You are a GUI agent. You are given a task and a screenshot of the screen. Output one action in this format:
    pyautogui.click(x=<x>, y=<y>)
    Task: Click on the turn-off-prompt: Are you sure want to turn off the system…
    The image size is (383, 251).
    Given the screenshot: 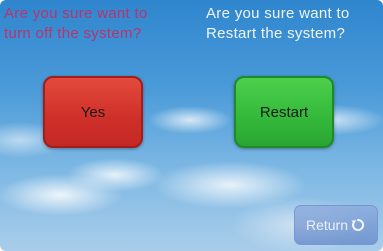 What is the action you would take?
    pyautogui.click(x=76, y=23)
    